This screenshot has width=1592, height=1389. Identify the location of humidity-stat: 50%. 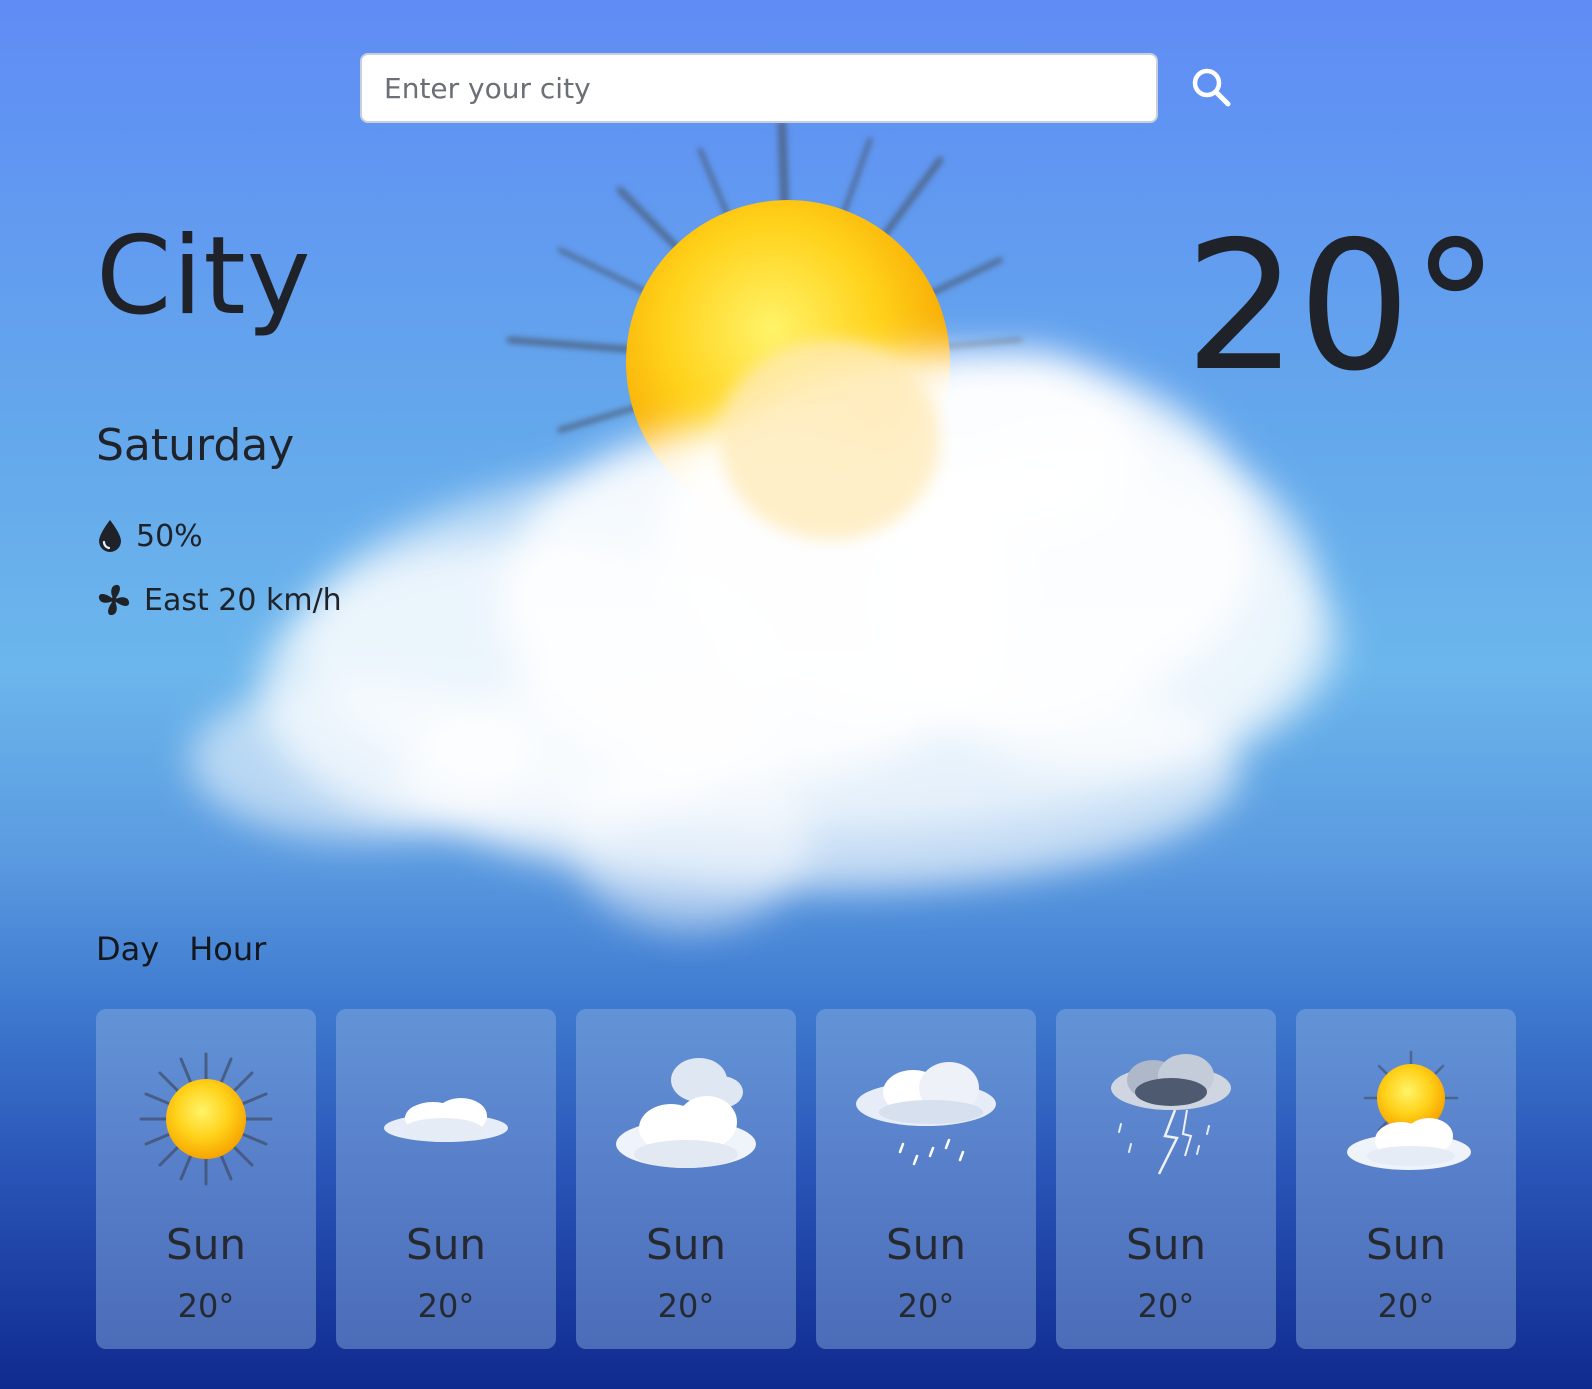
(149, 536).